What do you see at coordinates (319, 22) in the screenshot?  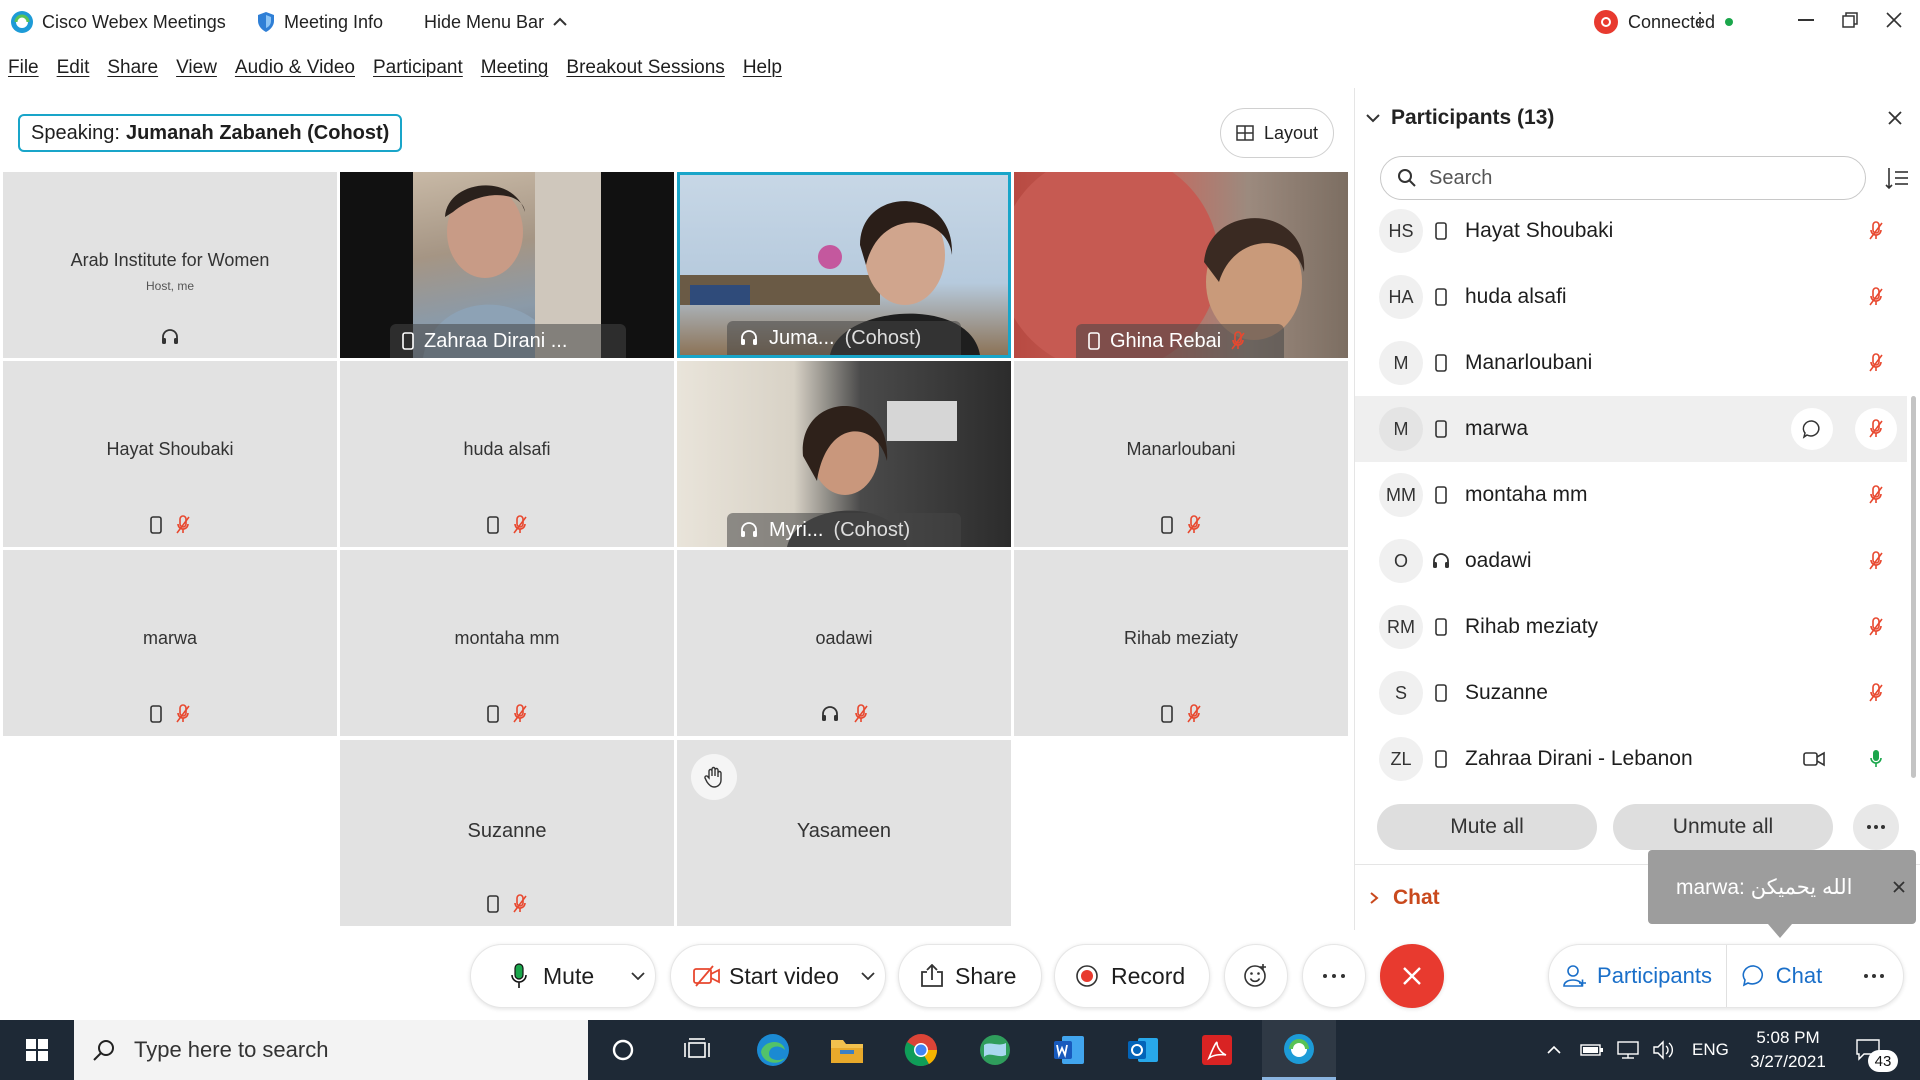 I see `meeting-info-button: Meeting Info` at bounding box center [319, 22].